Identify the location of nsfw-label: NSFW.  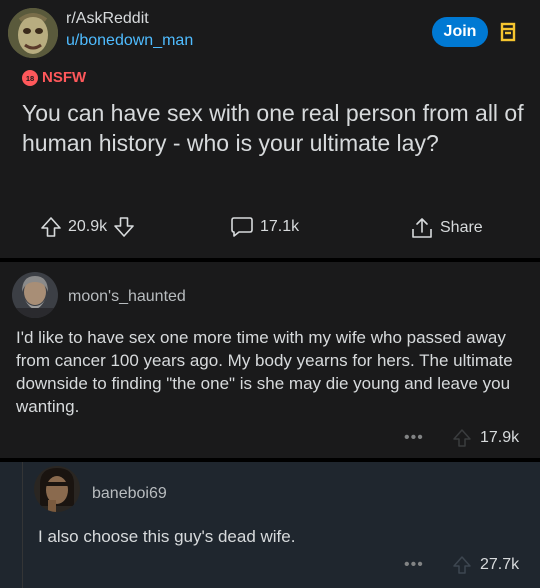
(64, 77).